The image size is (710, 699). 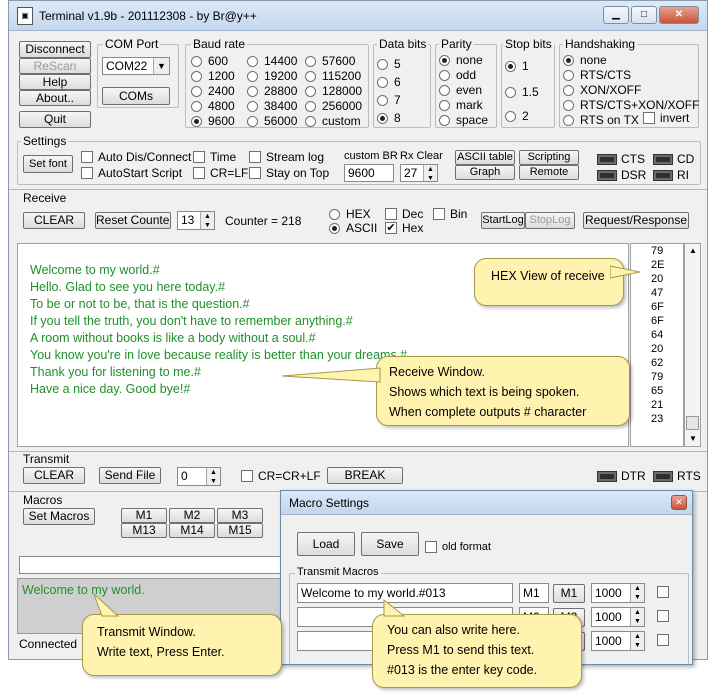 I want to click on macro-m3-button: M3, so click(x=240, y=515).